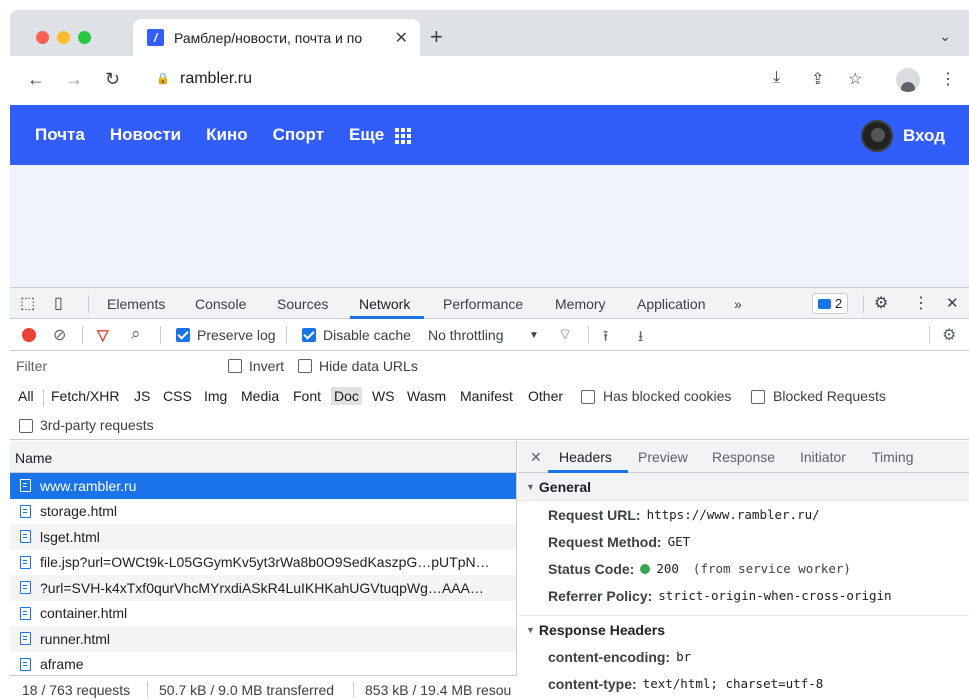 The width and height of the screenshot is (969, 700). What do you see at coordinates (263, 613) in the screenshot?
I see `request-row: container.html` at bounding box center [263, 613].